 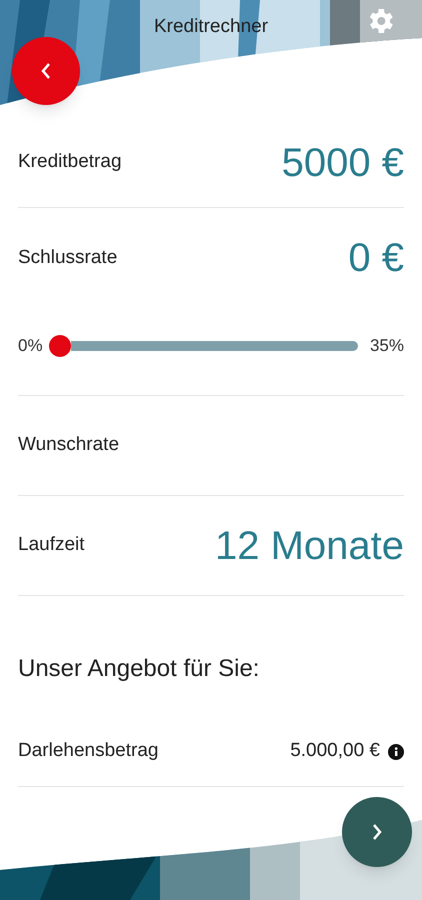 What do you see at coordinates (69, 445) in the screenshot?
I see `field-label: Wunschrate` at bounding box center [69, 445].